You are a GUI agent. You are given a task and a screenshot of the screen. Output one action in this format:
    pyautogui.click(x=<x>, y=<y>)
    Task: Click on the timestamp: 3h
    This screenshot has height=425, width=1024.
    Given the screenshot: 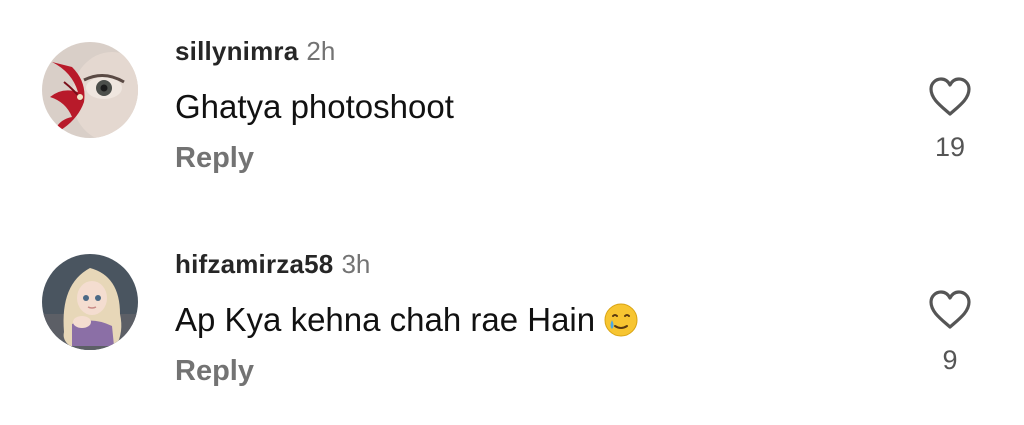 What is the action you would take?
    pyautogui.click(x=356, y=264)
    